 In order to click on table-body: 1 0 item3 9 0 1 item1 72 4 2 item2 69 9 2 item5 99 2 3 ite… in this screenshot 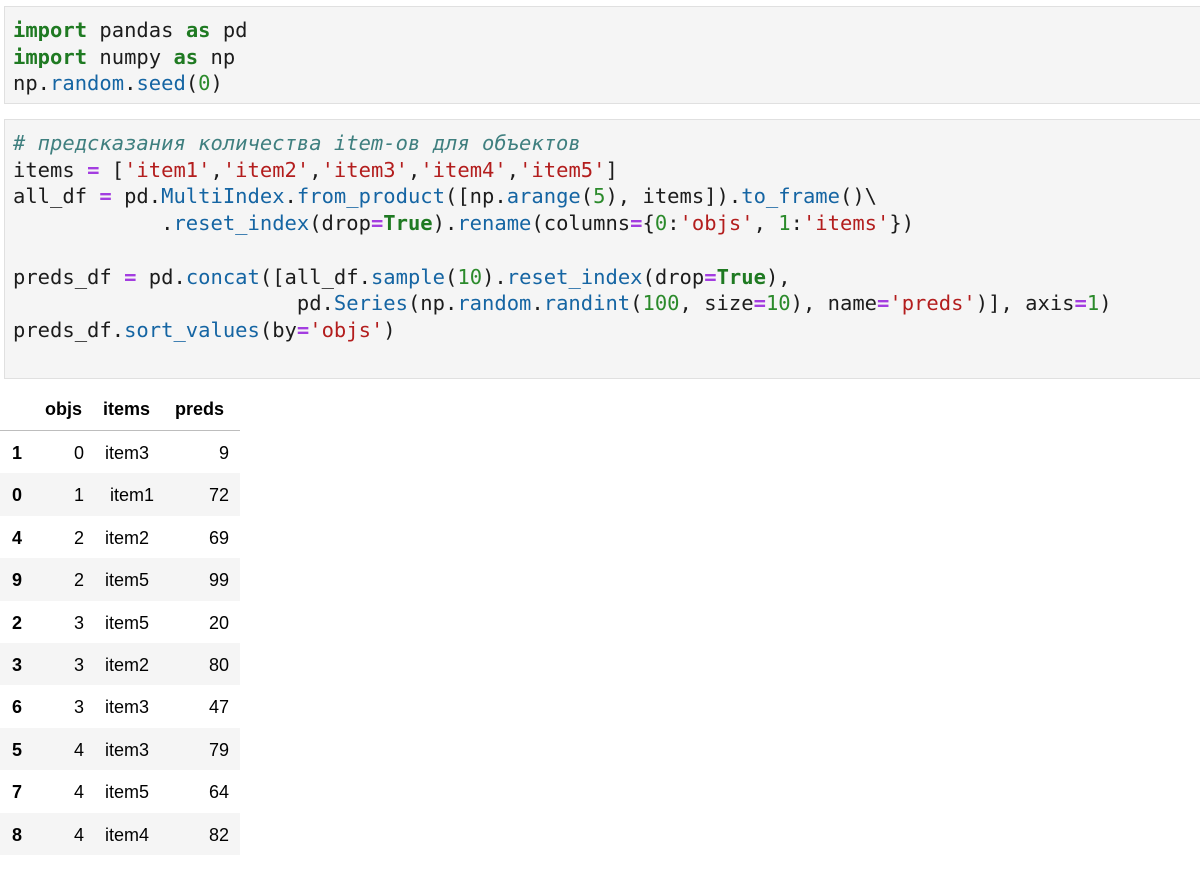, I will do `click(120, 643)`.